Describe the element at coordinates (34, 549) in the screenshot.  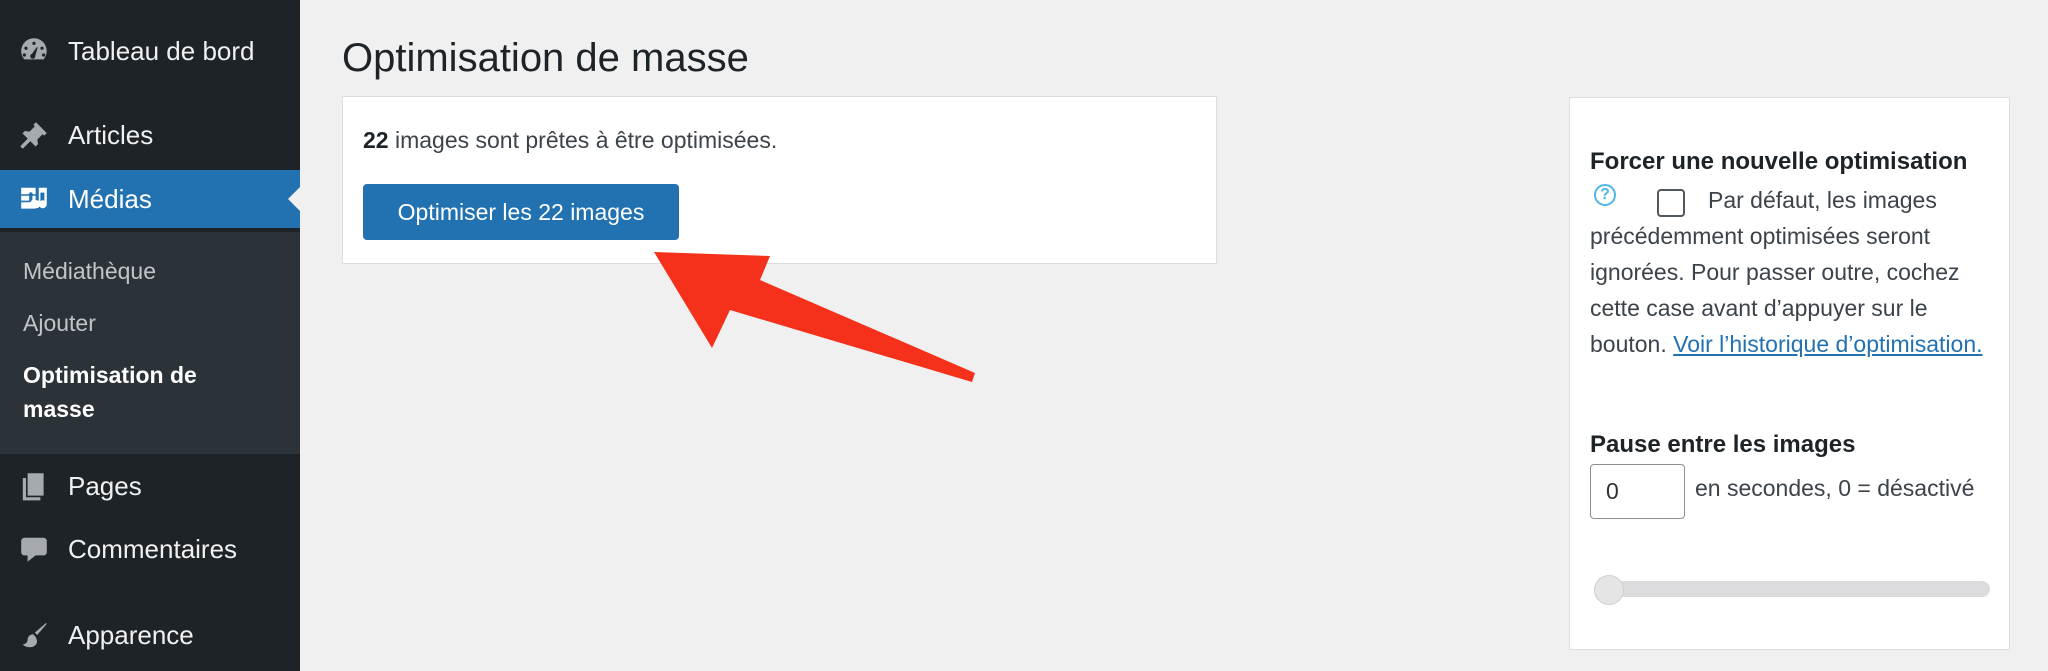
I see `comment-icon` at that location.